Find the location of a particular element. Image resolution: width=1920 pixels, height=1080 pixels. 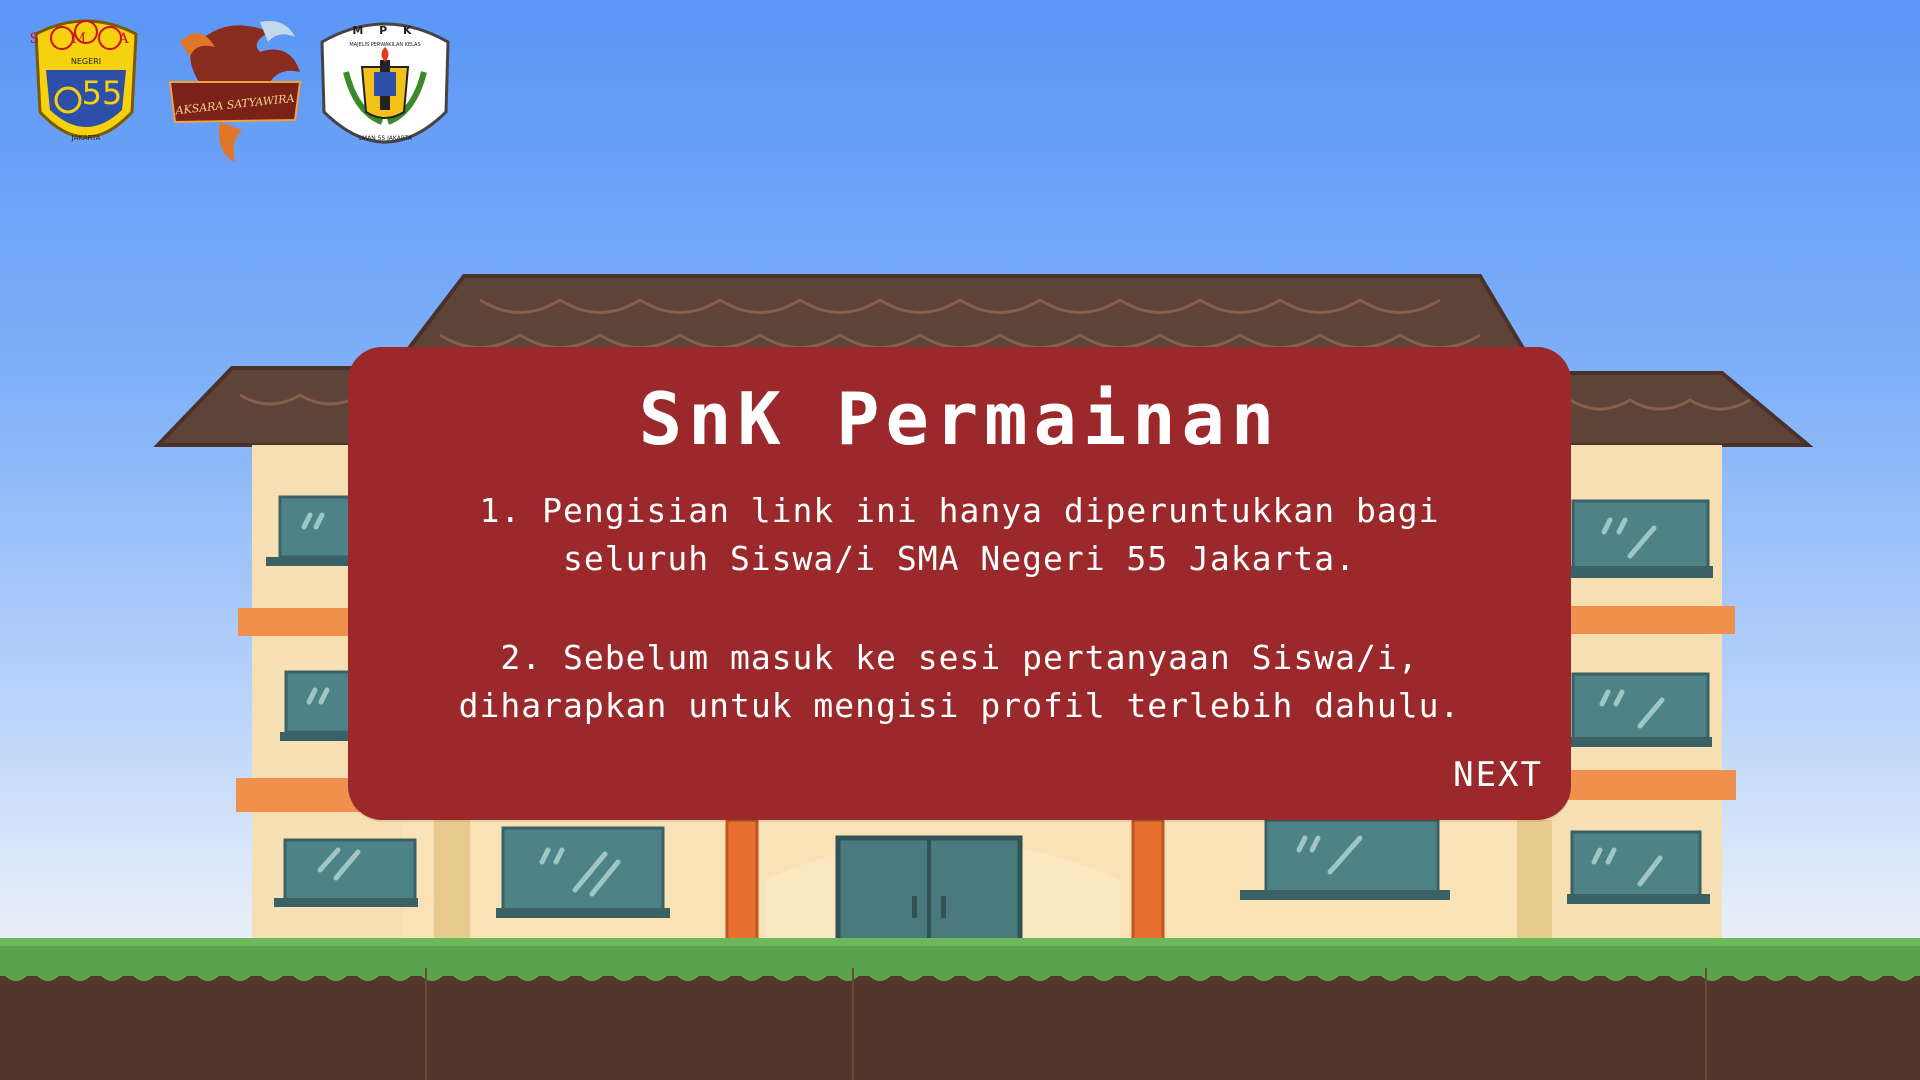

sma-negeri-55-logo: S M A NEGERI 55 JAKARTA is located at coordinates (86, 80).